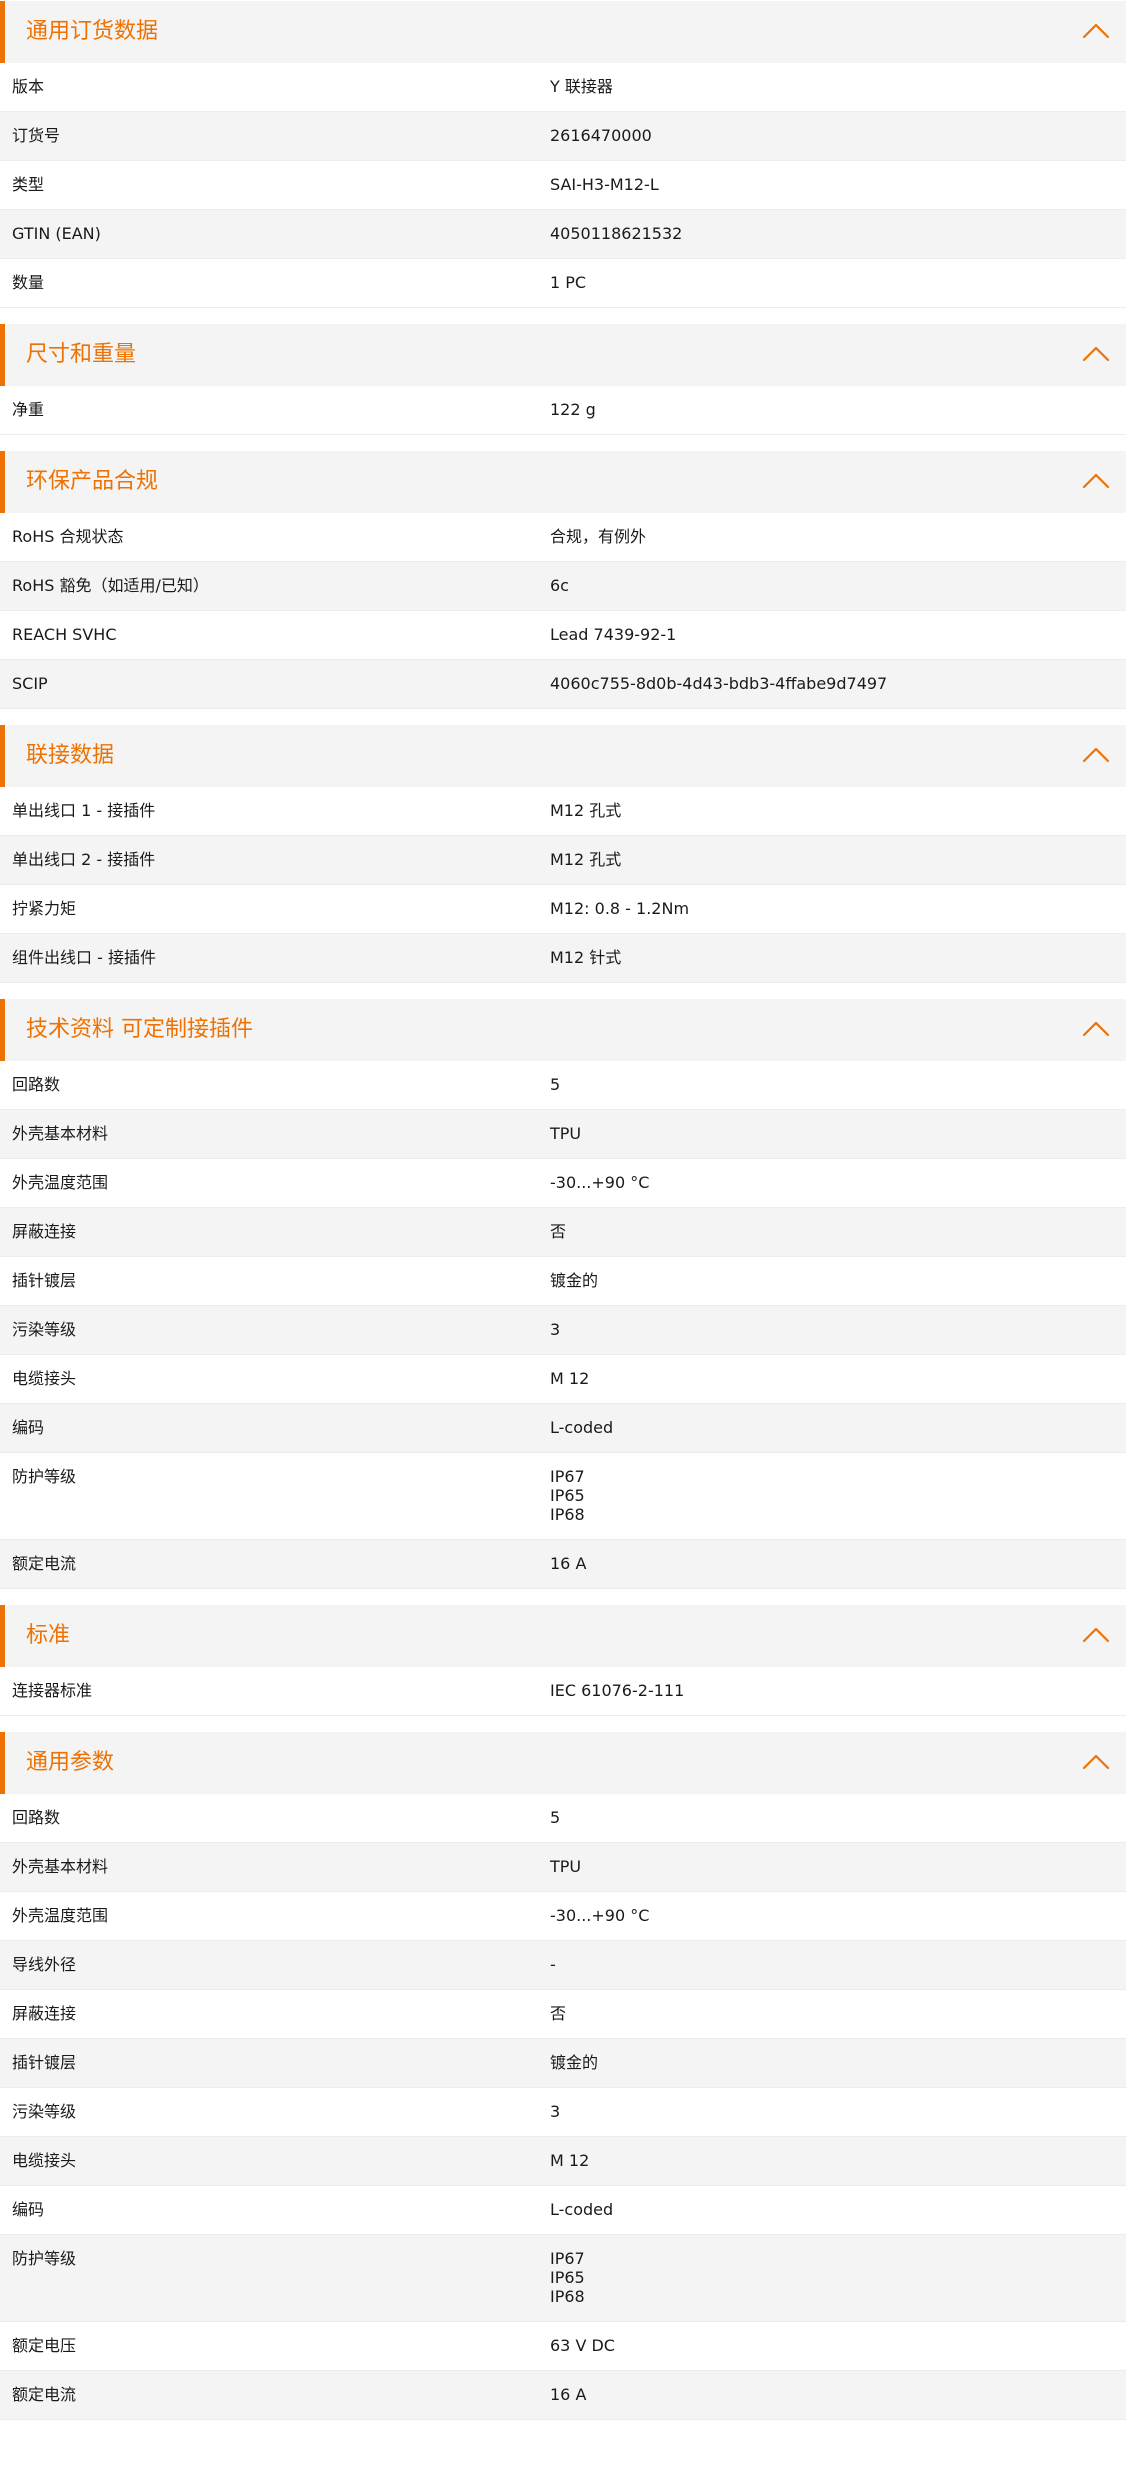  Describe the element at coordinates (563, 909) in the screenshot. I see `spec-row: 拧紧力矩 M12: 0.8 - 1.2Nm` at that location.